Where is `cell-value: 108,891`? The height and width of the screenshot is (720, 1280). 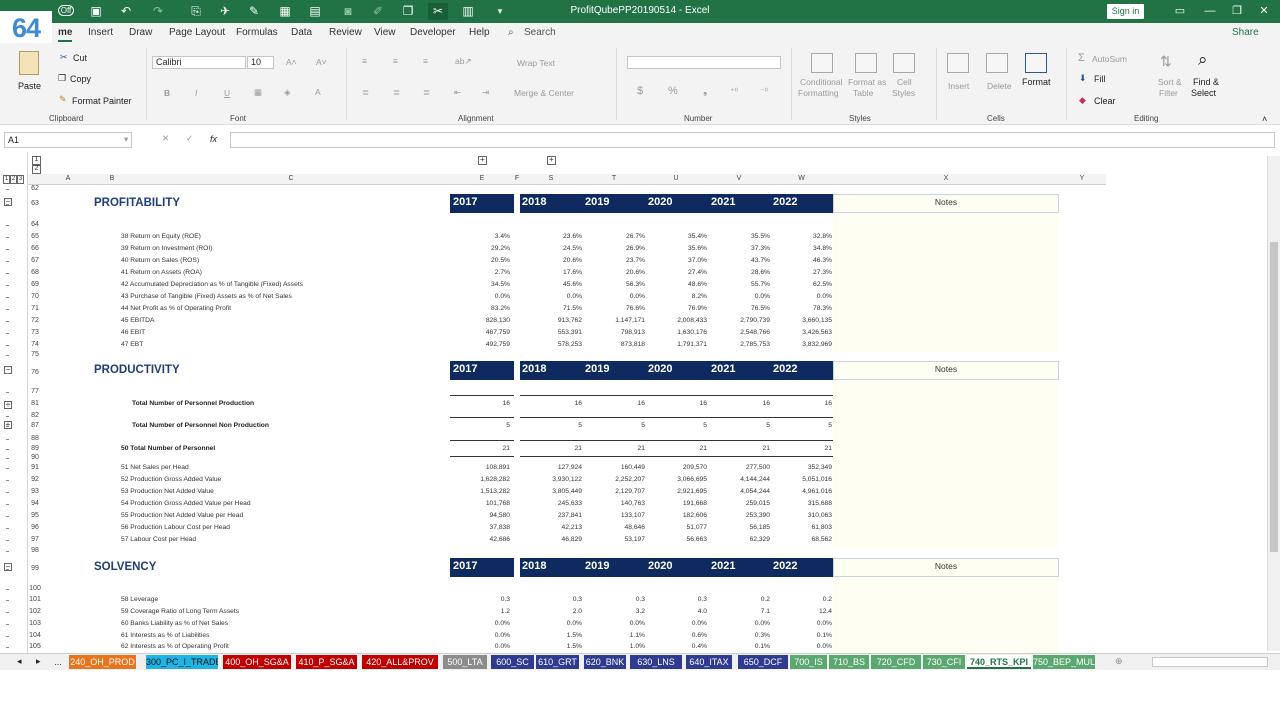 cell-value: 108,891 is located at coordinates (480, 467).